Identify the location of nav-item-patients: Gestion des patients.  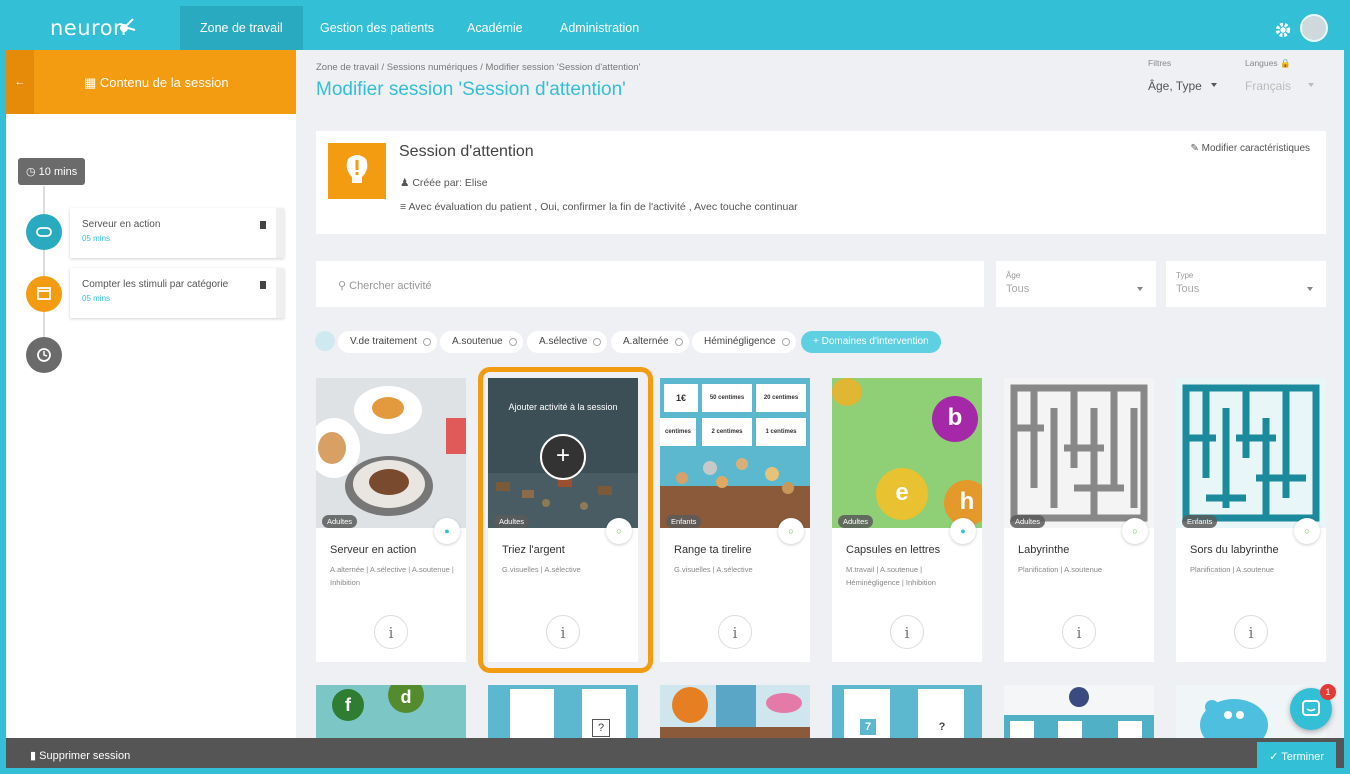
(377, 28).